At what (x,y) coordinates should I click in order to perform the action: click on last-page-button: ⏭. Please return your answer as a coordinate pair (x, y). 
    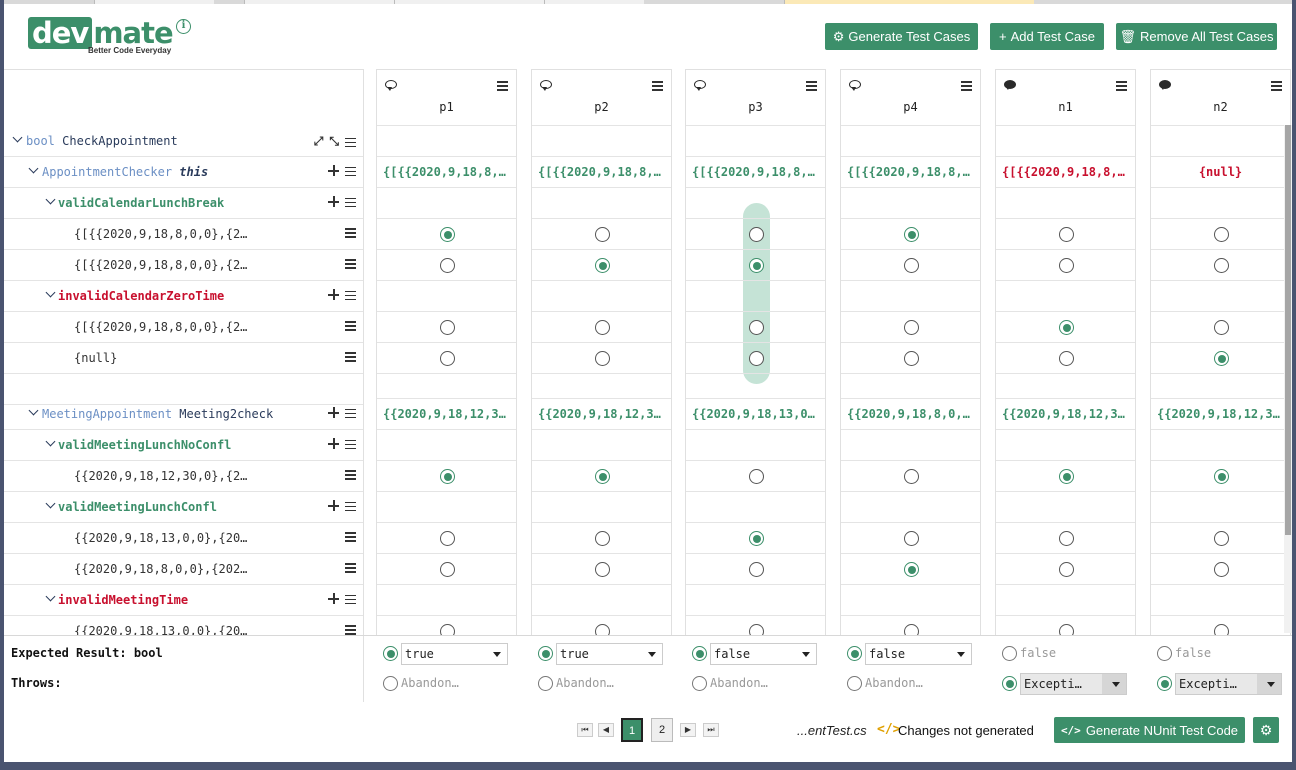
    Looking at the image, I should click on (711, 730).